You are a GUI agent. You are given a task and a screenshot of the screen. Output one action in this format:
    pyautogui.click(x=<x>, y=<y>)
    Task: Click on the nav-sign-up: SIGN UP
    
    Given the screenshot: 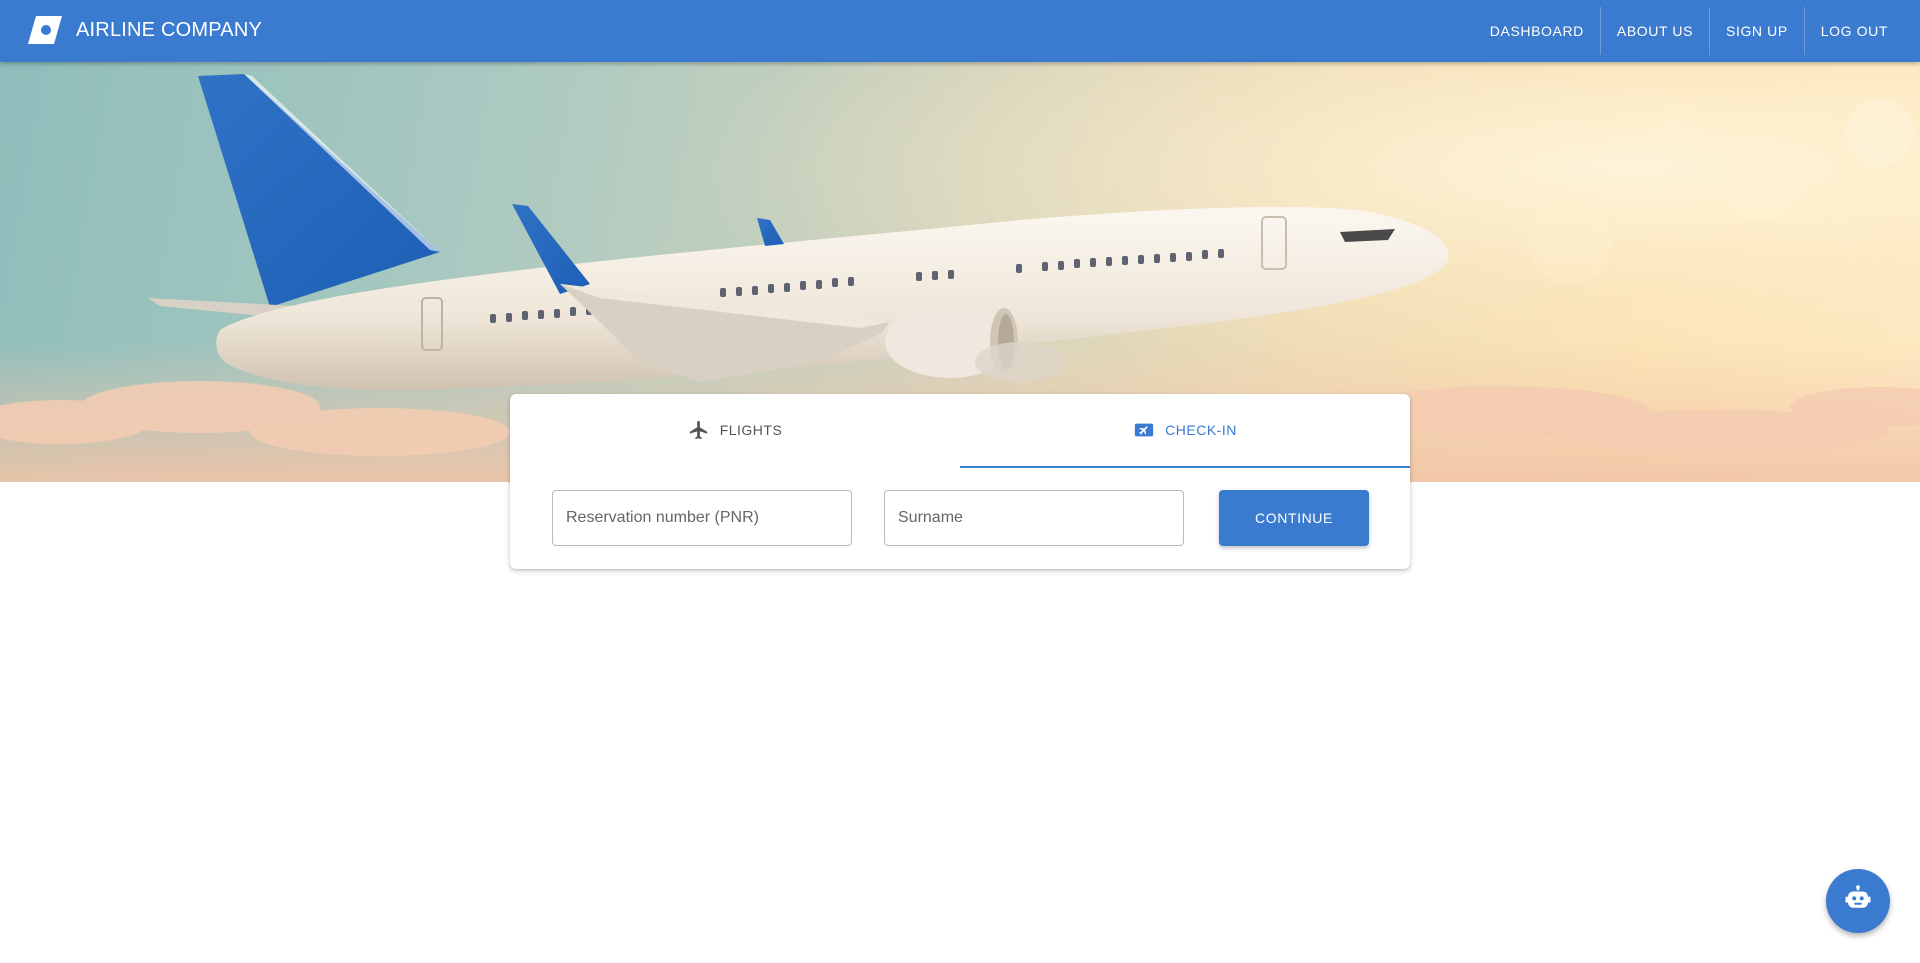 What is the action you would take?
    pyautogui.click(x=1757, y=31)
    